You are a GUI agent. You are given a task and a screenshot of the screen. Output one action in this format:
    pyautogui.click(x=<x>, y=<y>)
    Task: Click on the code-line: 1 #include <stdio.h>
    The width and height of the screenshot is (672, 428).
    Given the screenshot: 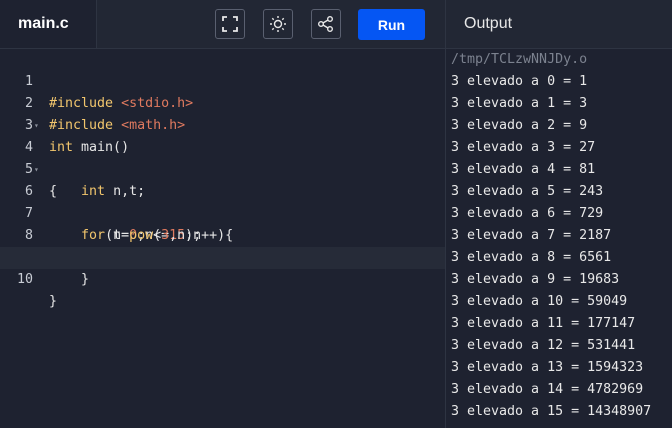 What is the action you would take?
    pyautogui.click(x=222, y=80)
    